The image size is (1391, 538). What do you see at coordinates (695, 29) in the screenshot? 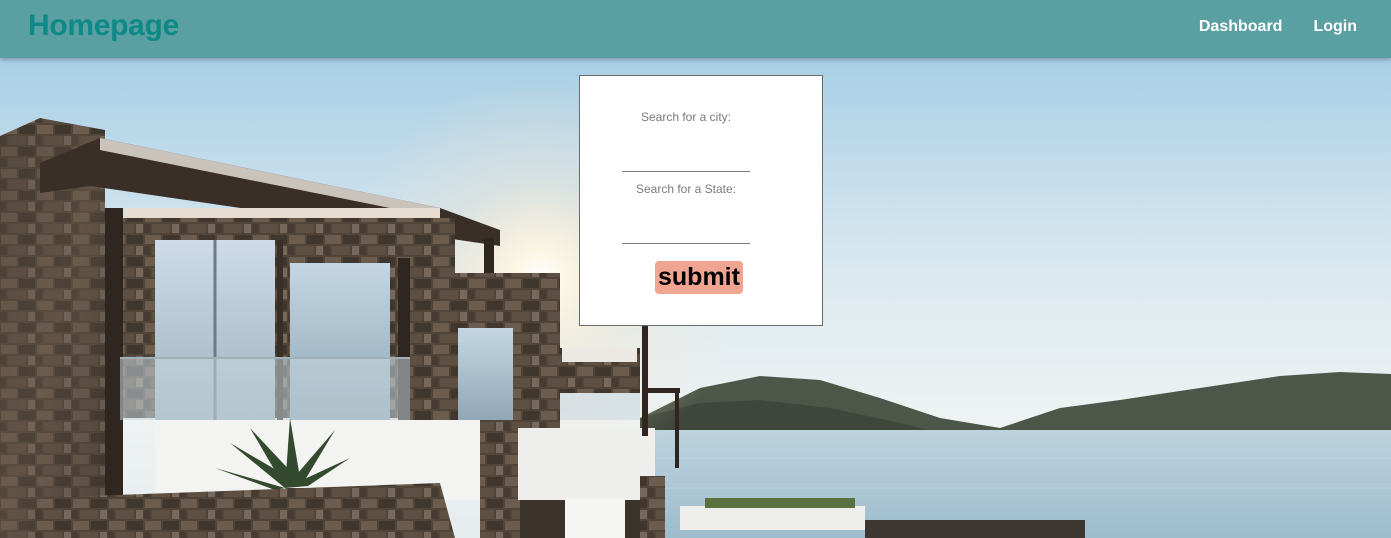
I see `top-navbar: Homepage Dashboard Login` at bounding box center [695, 29].